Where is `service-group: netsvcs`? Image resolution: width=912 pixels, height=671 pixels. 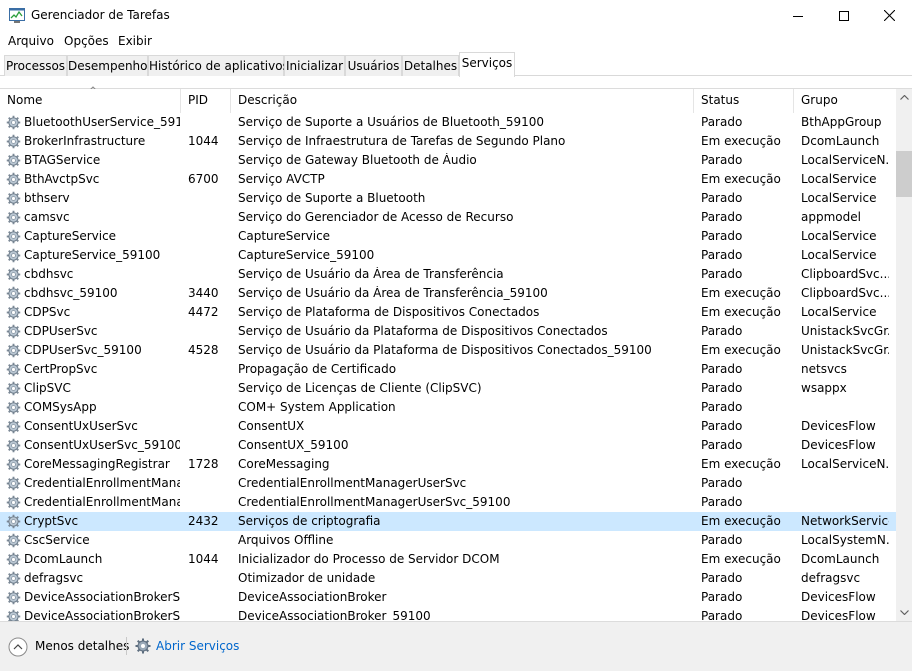 service-group: netsvcs is located at coordinates (824, 369).